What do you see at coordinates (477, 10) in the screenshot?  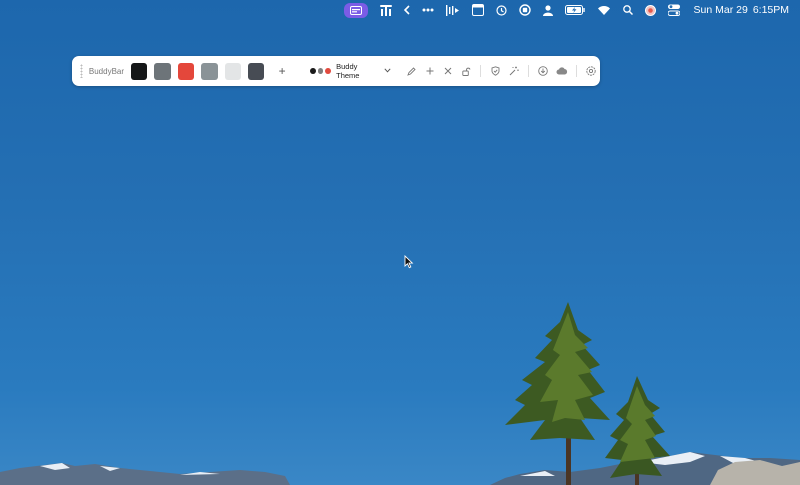 I see `calendar-icon` at bounding box center [477, 10].